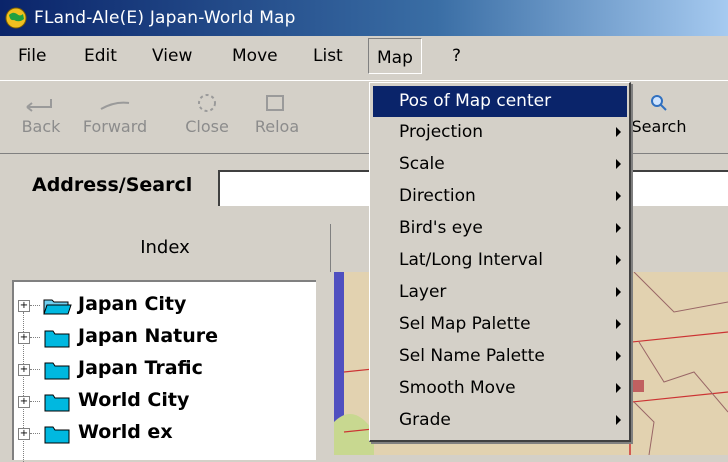 The image size is (728, 462). I want to click on tree-item-label: World City, so click(134, 400).